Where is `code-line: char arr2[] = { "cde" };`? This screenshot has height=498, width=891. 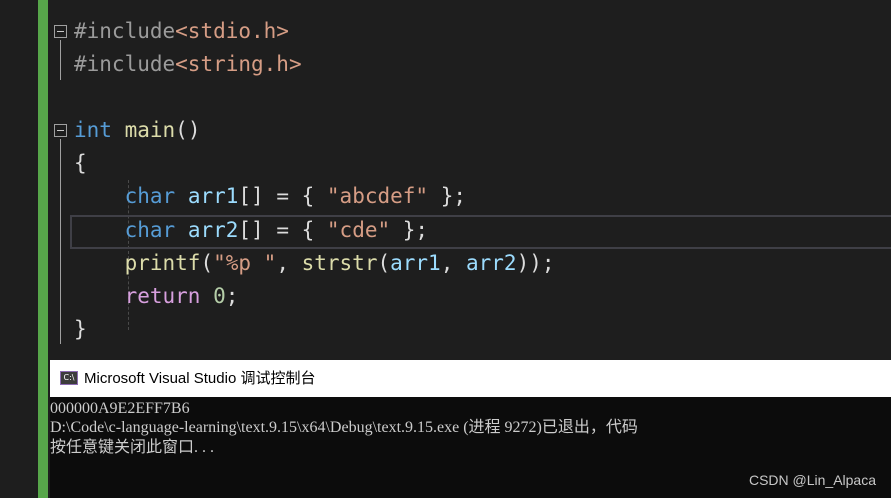
code-line: char arr2[] = { "cde" }; is located at coordinates (251, 230).